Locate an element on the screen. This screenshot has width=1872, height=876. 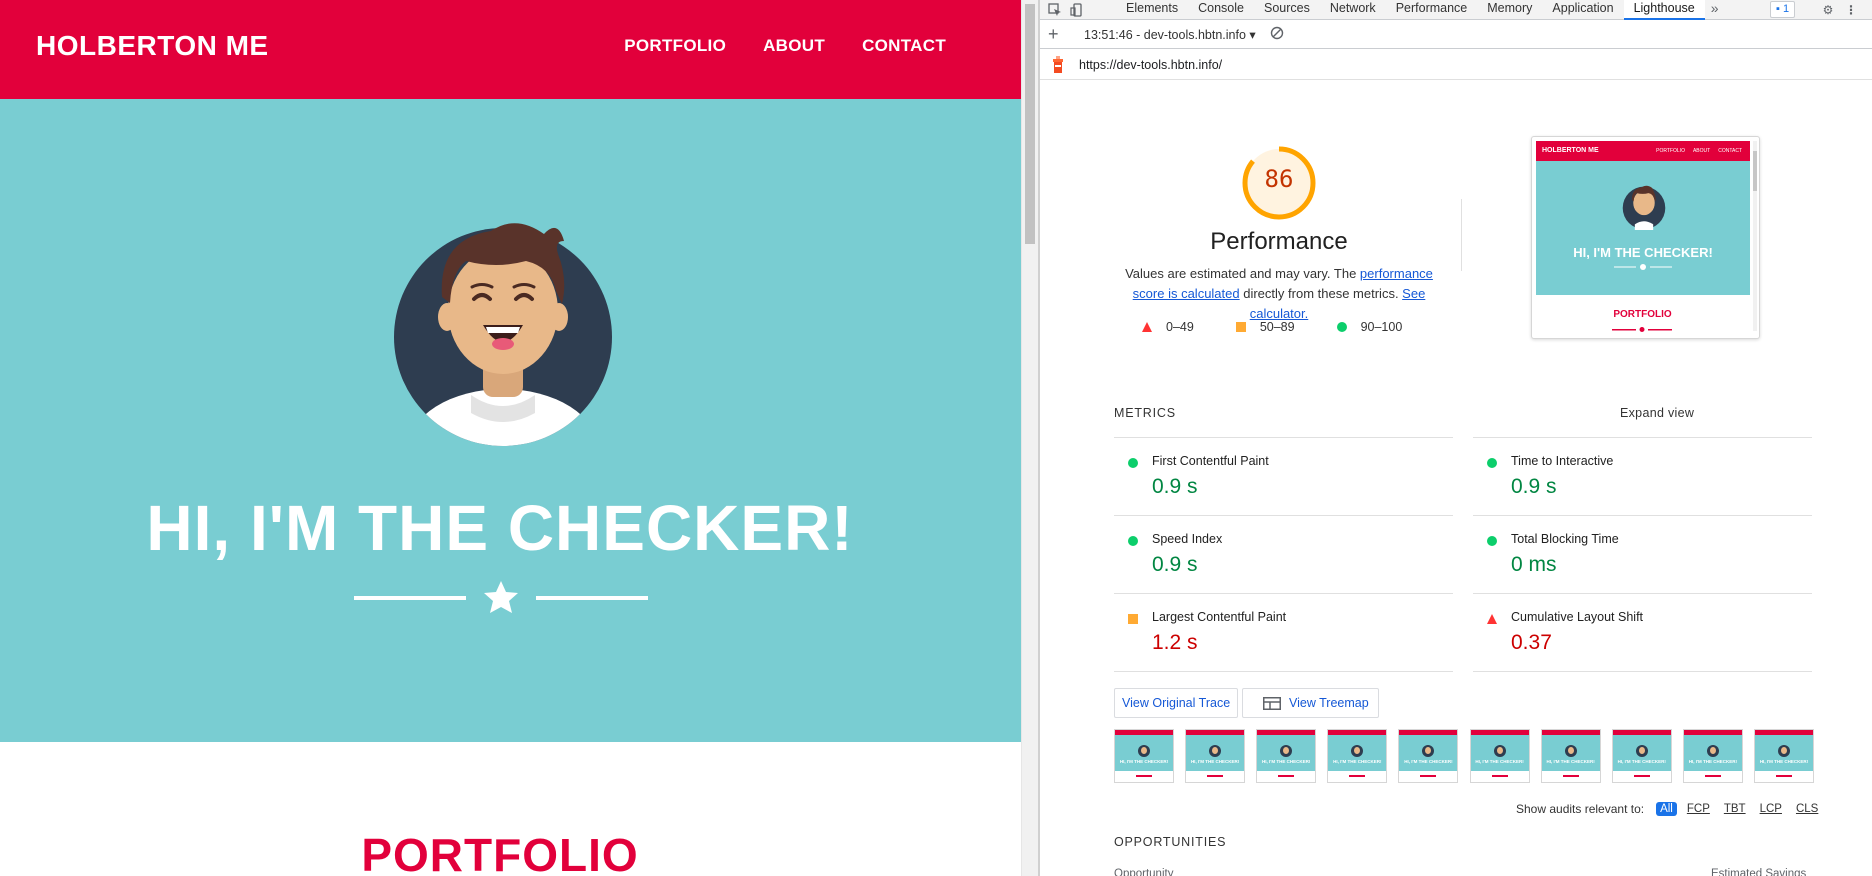
thumb-brand: HOLBERTON ME is located at coordinates (1570, 150).